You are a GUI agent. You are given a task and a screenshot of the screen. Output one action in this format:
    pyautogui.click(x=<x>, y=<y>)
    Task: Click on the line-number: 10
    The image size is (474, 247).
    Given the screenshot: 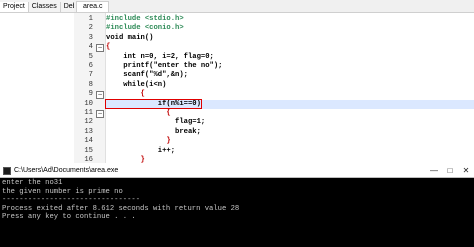 What is the action you would take?
    pyautogui.click(x=88, y=103)
    